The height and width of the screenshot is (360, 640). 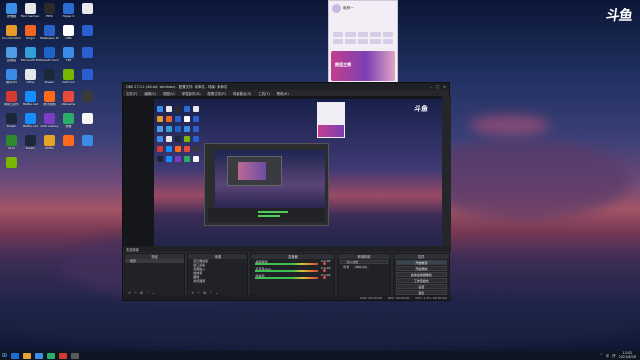 I want to click on desktop-icon: 网易云音乐, so click(x=11, y=101).